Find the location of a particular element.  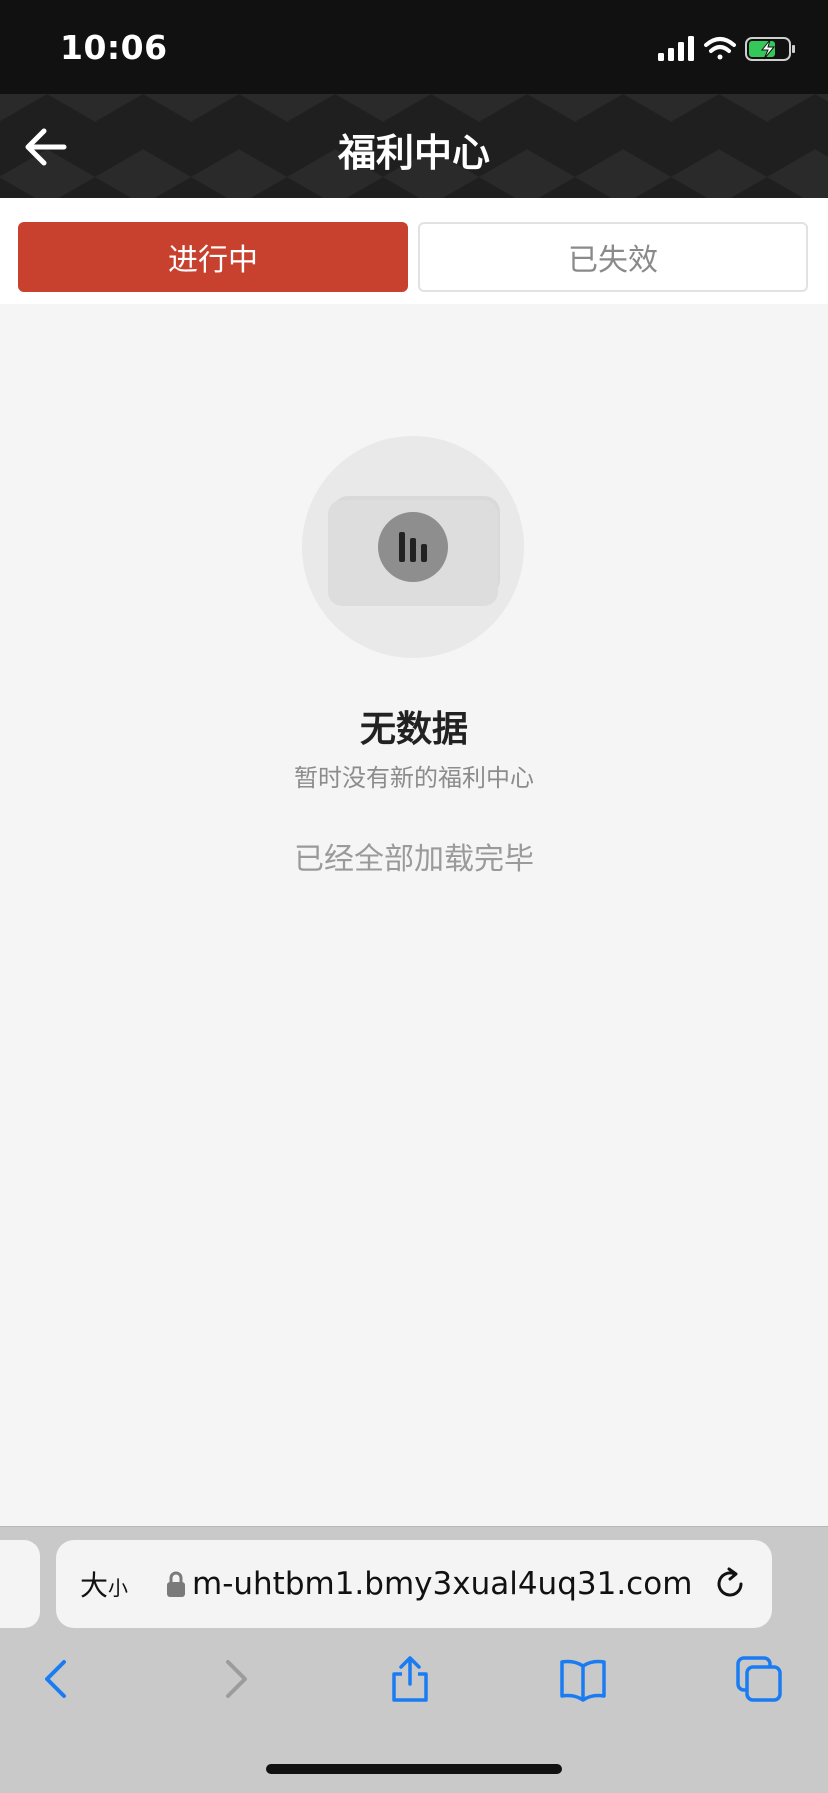

book-icon is located at coordinates (583, 1680).